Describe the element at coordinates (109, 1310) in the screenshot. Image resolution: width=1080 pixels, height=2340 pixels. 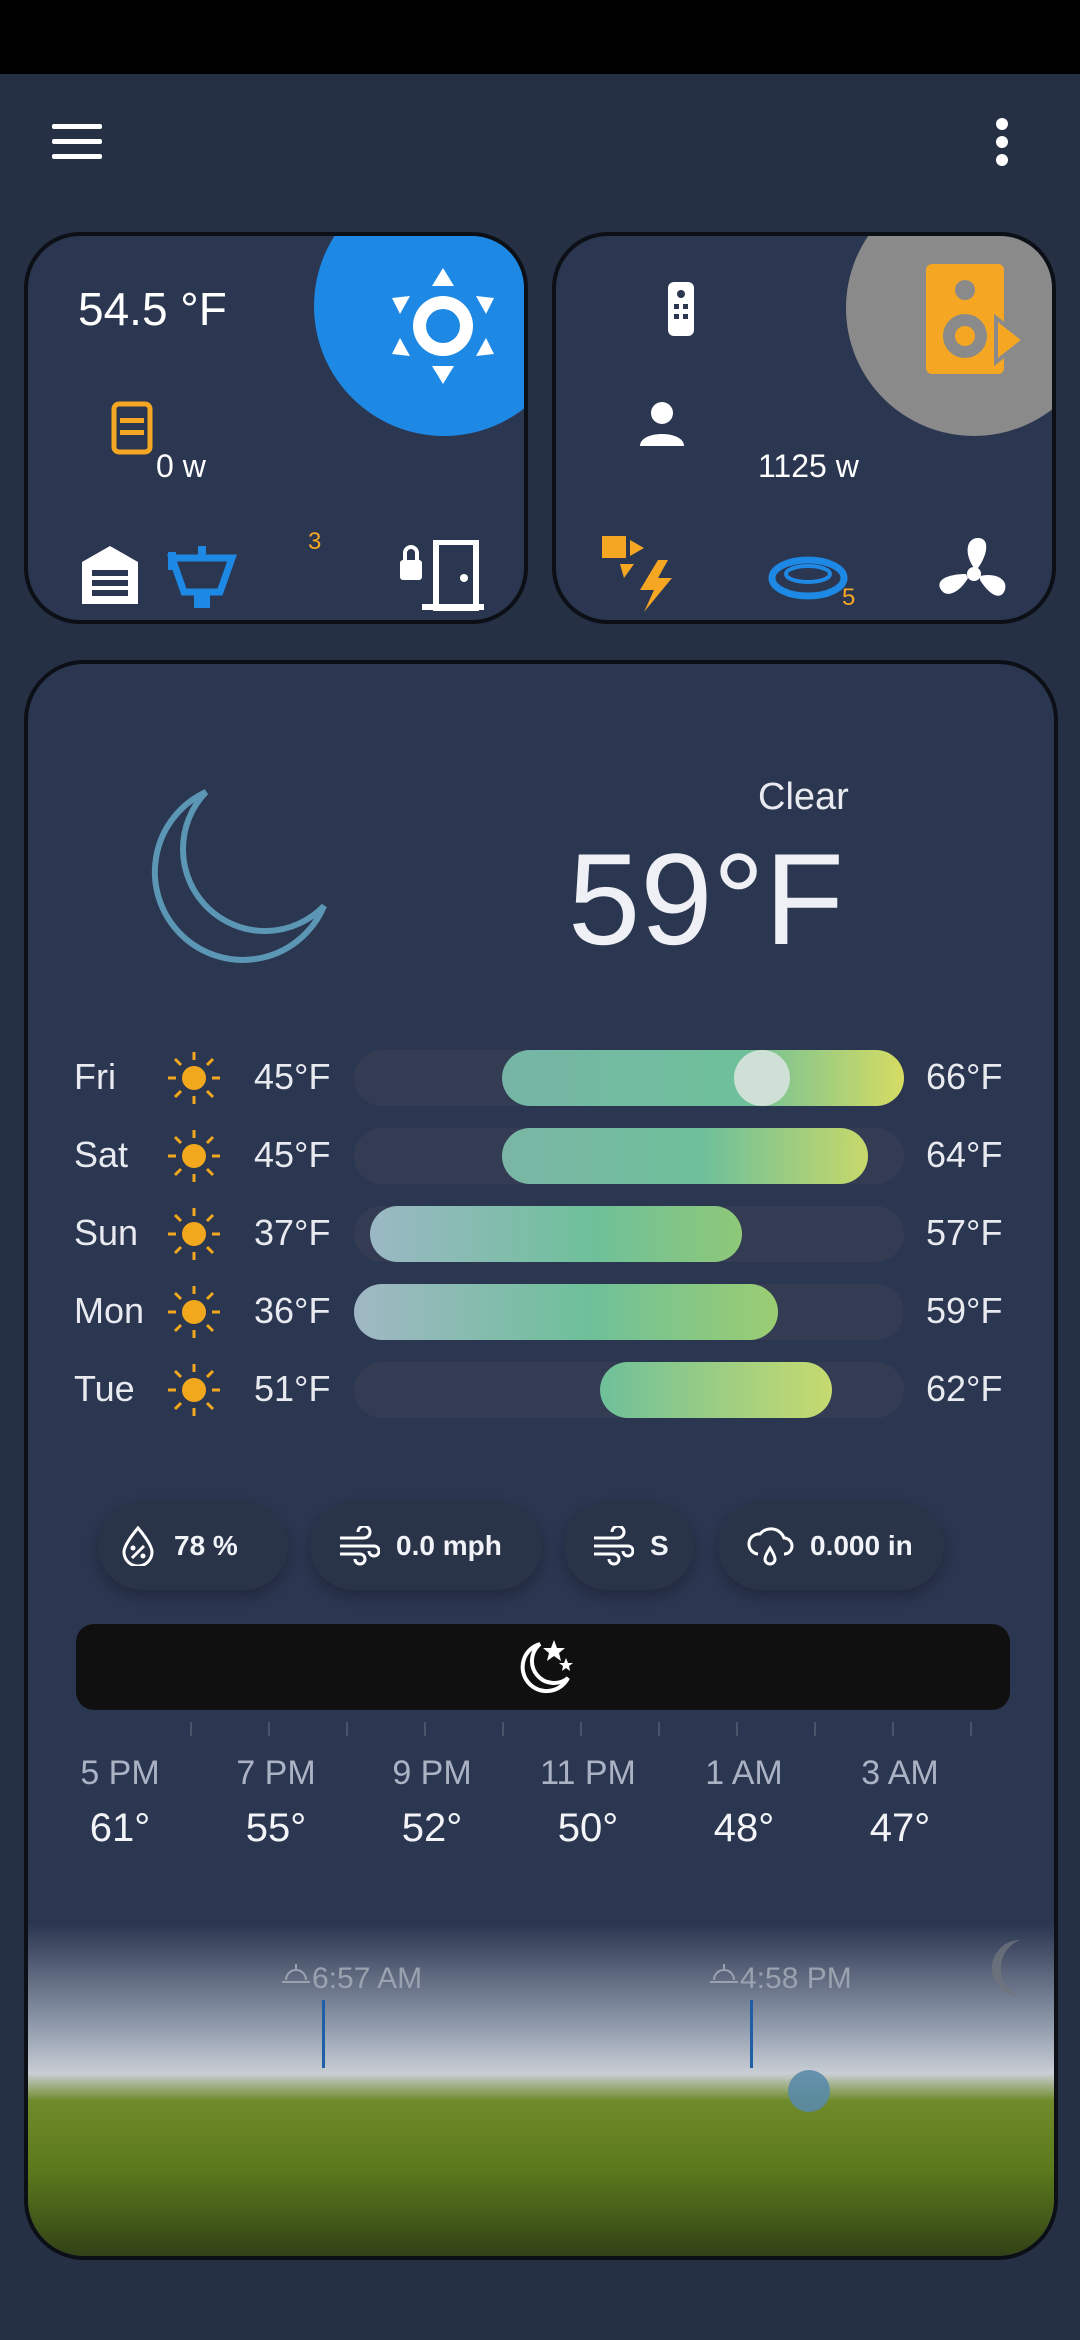
I see `forecast-day: Mon` at that location.